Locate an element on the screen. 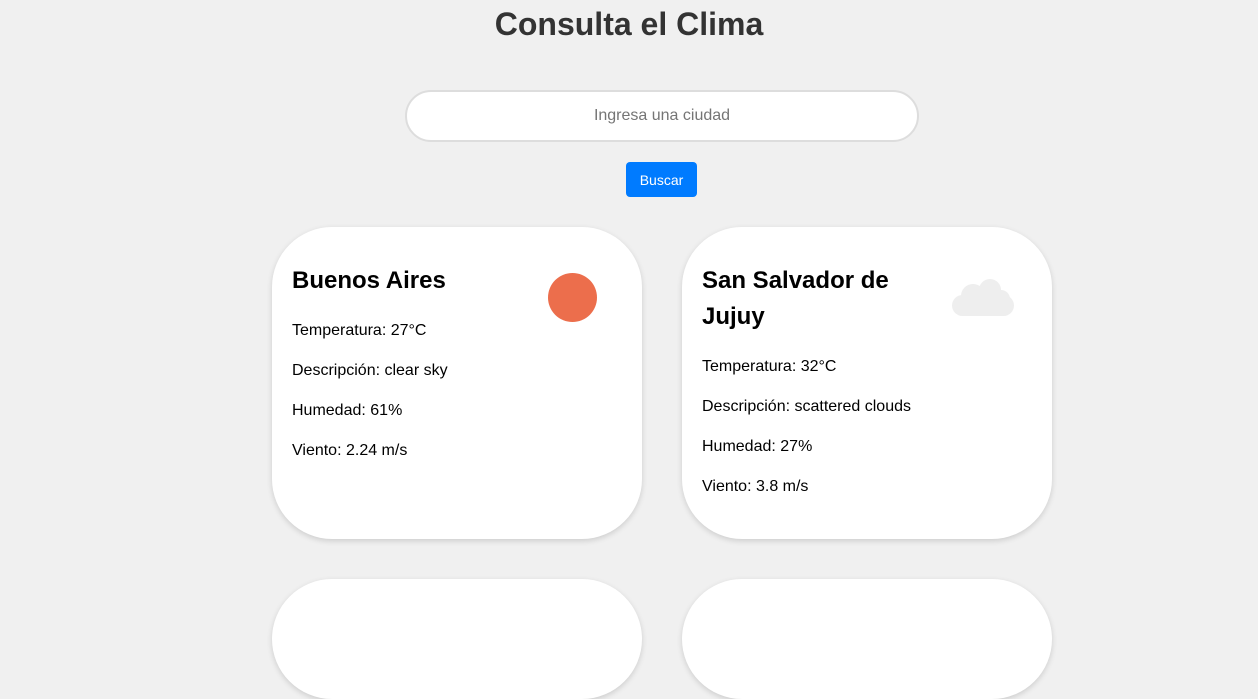 This screenshot has width=1258, height=699. city-name: Buenos Aires is located at coordinates (369, 280).